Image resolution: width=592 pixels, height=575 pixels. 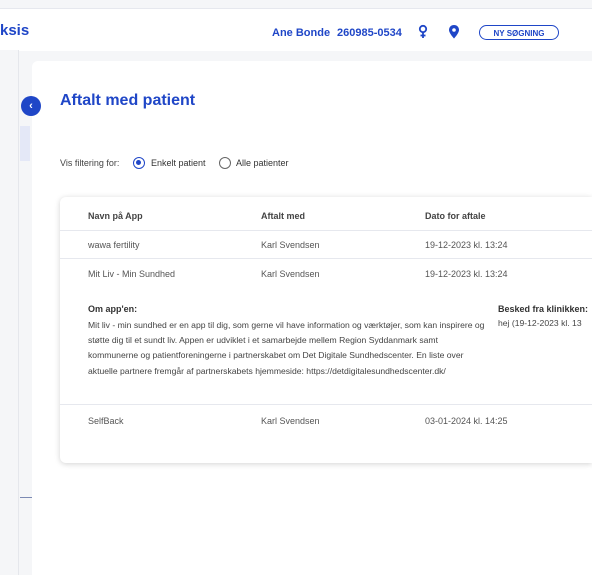 I want to click on brand-title: ksis, so click(x=15, y=30).